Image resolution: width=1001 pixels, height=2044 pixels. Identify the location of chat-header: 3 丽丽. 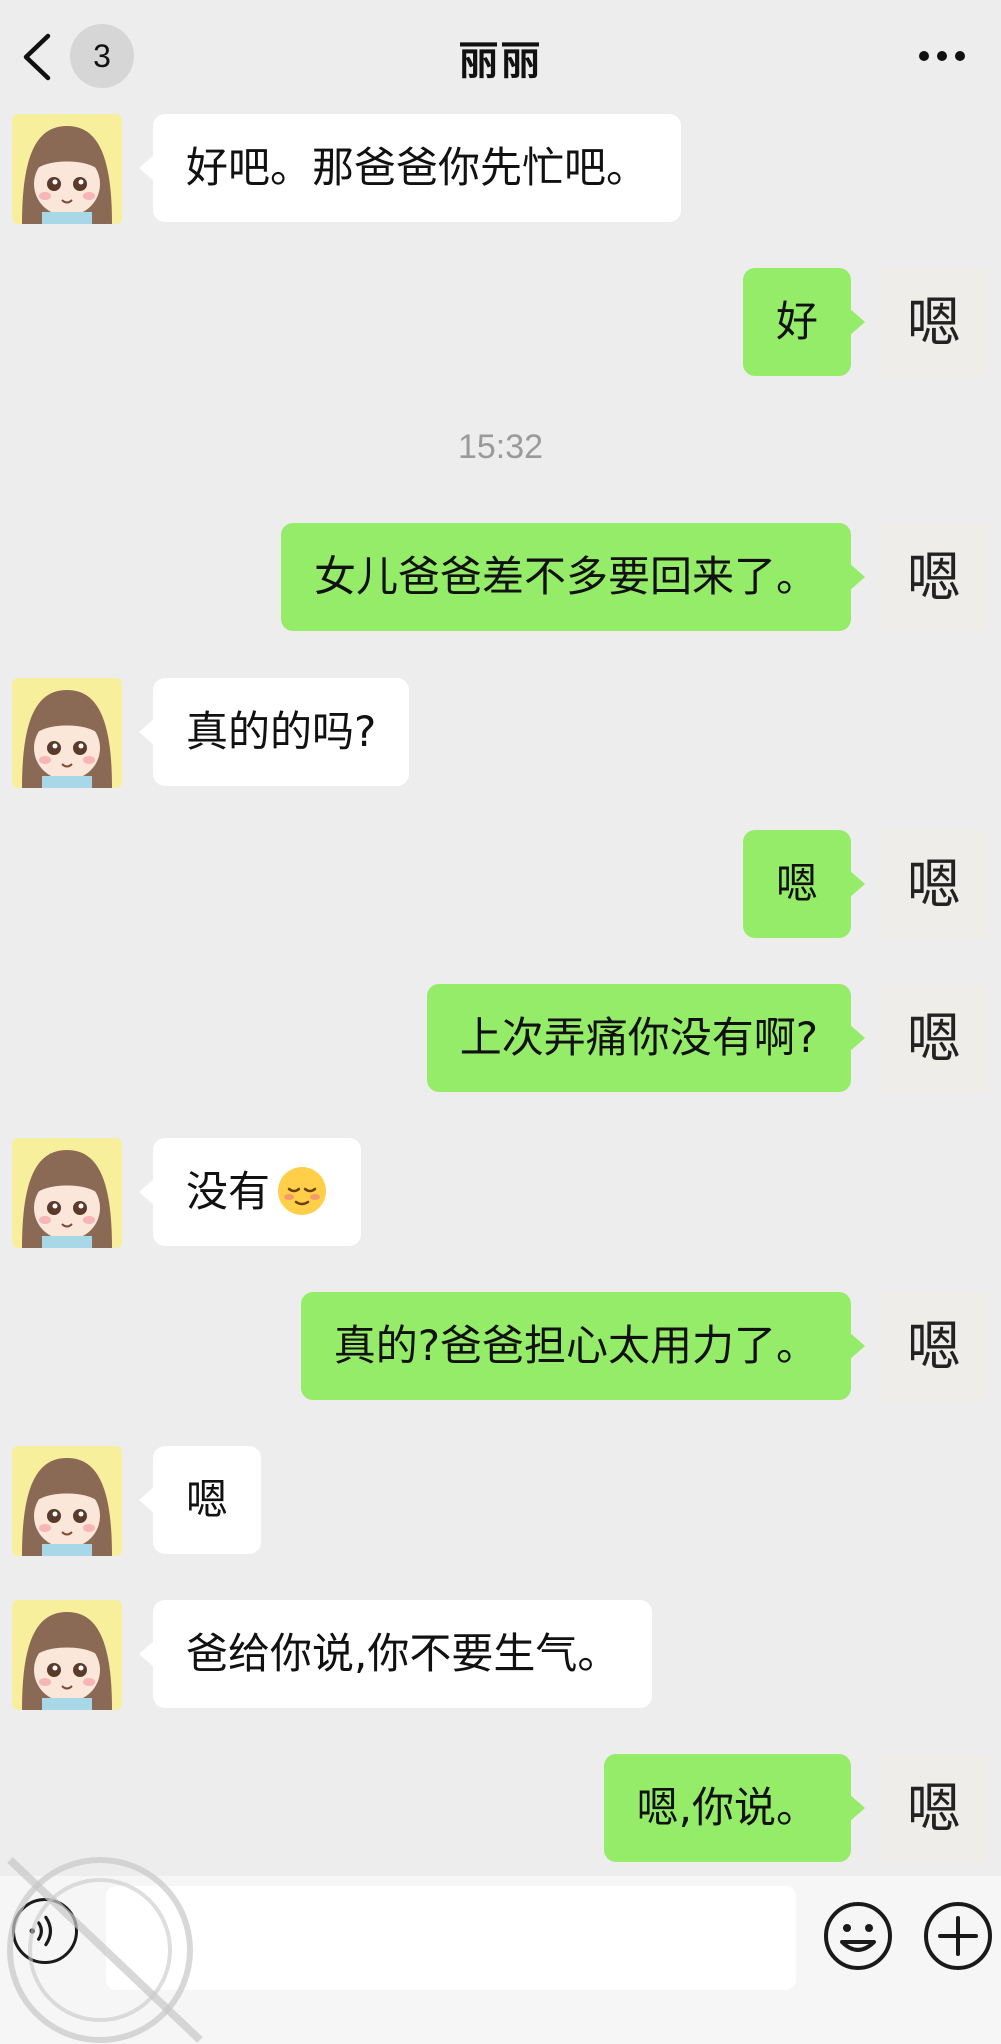
(500, 56).